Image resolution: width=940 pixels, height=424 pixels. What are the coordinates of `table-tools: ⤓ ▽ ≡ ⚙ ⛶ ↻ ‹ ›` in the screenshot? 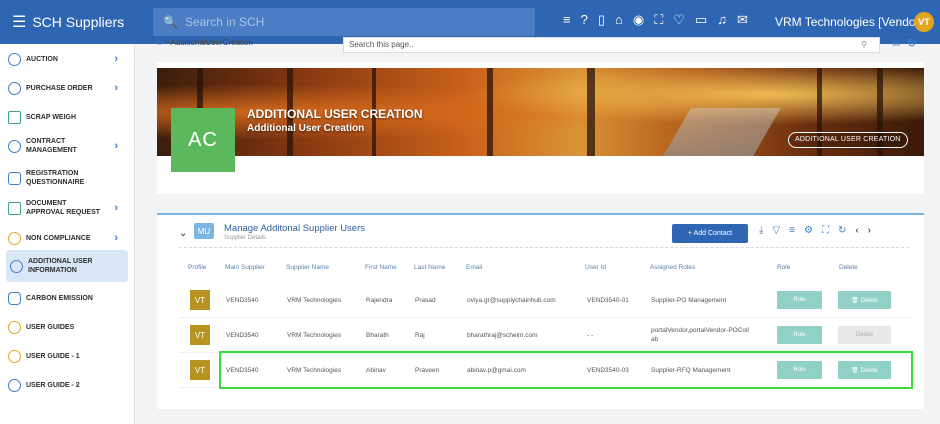 It's located at (815, 230).